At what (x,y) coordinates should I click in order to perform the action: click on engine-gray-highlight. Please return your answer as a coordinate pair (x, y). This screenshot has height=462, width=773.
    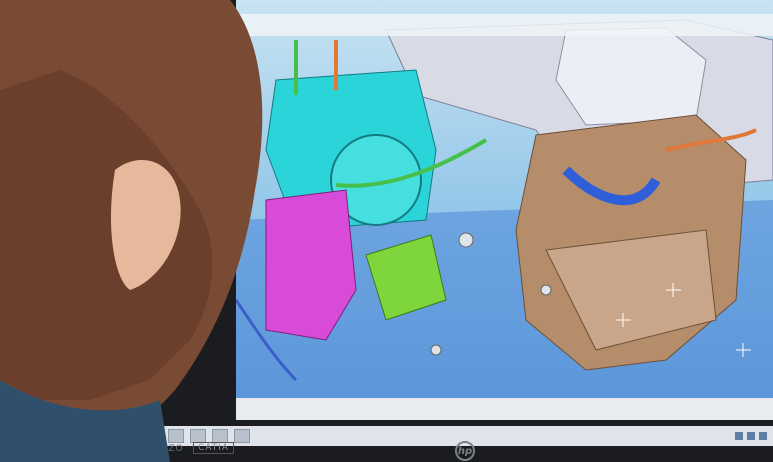
    Looking at the image, I should click on (631, 76).